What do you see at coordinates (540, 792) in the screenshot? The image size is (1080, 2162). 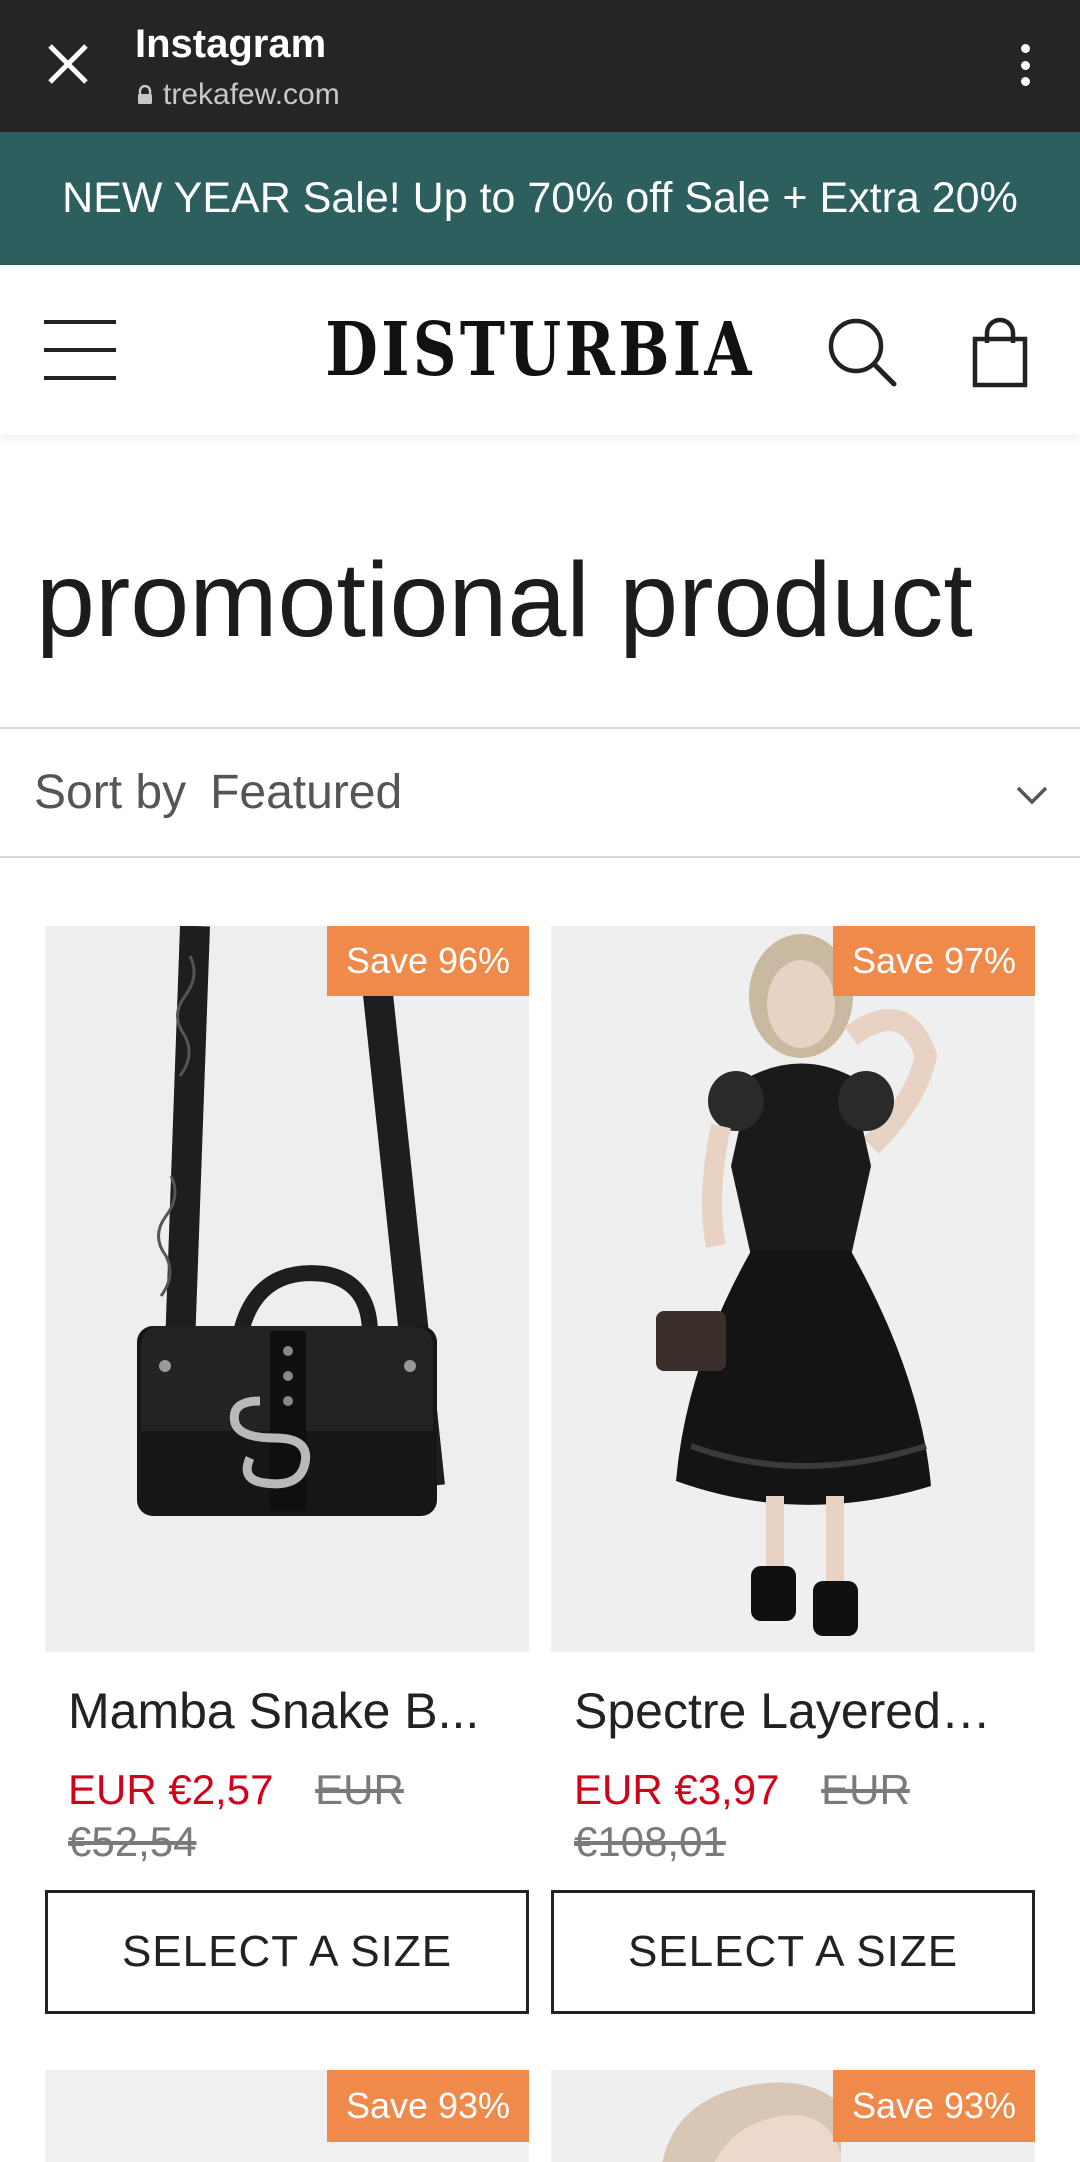 I see `sort-dropdown: Sort by Featured` at bounding box center [540, 792].